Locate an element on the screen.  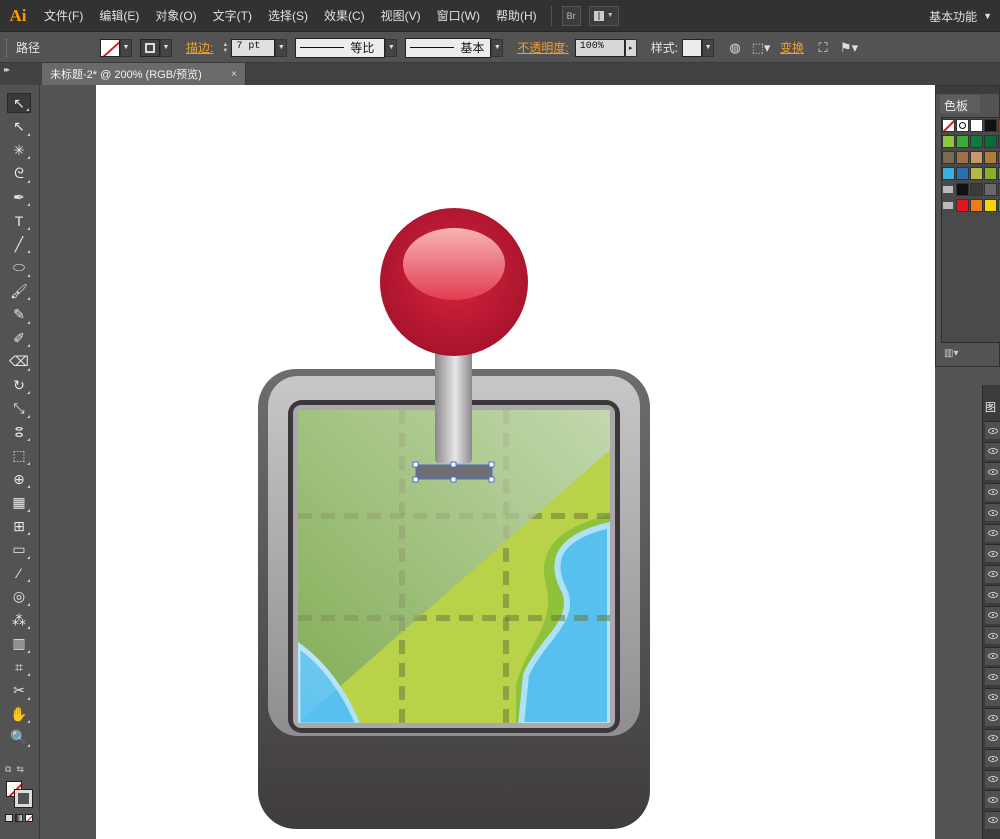
lasso-tool: ᘓ is located at coordinates (19, 174).